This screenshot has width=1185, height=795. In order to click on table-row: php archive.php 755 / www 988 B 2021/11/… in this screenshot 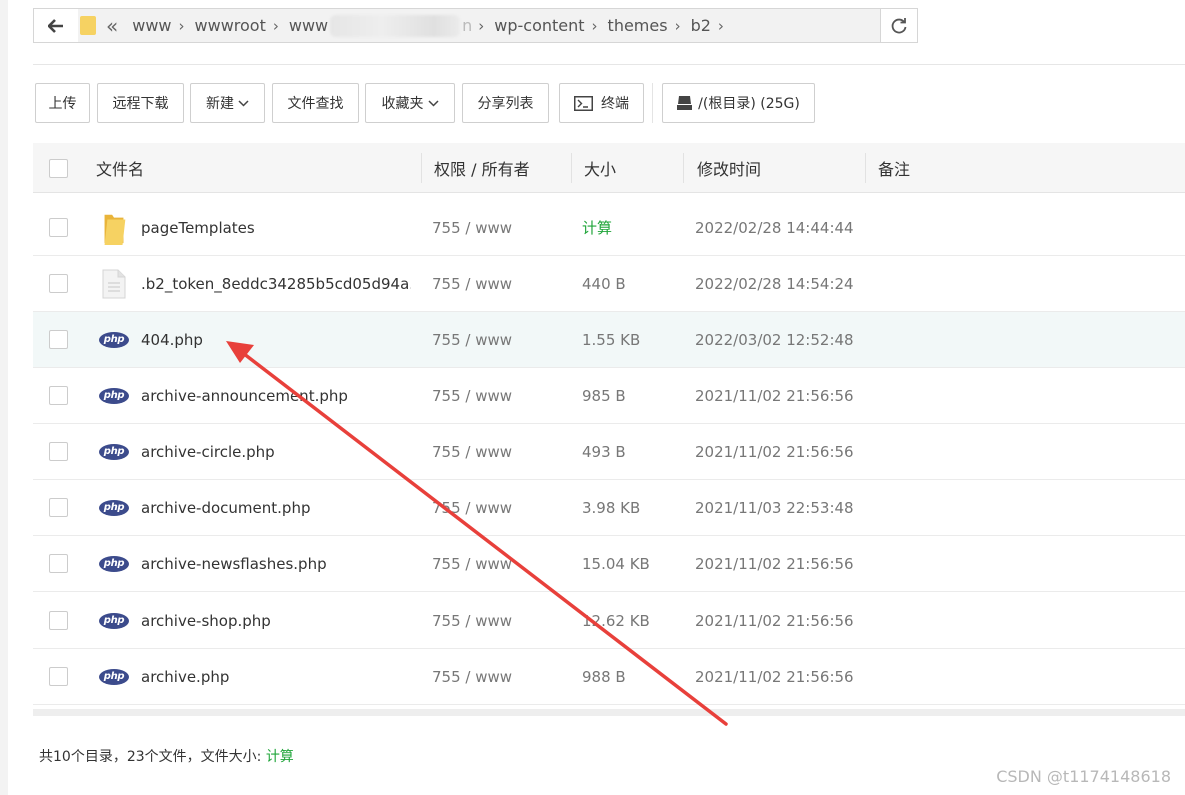, I will do `click(609, 677)`.